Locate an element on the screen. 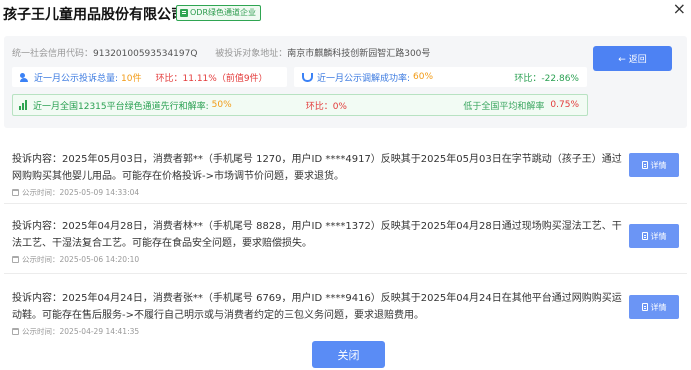 Image resolution: width=691 pixels, height=370 pixels. address-value: 南京市麒麟科技创新园智汇路300号 is located at coordinates (359, 54).